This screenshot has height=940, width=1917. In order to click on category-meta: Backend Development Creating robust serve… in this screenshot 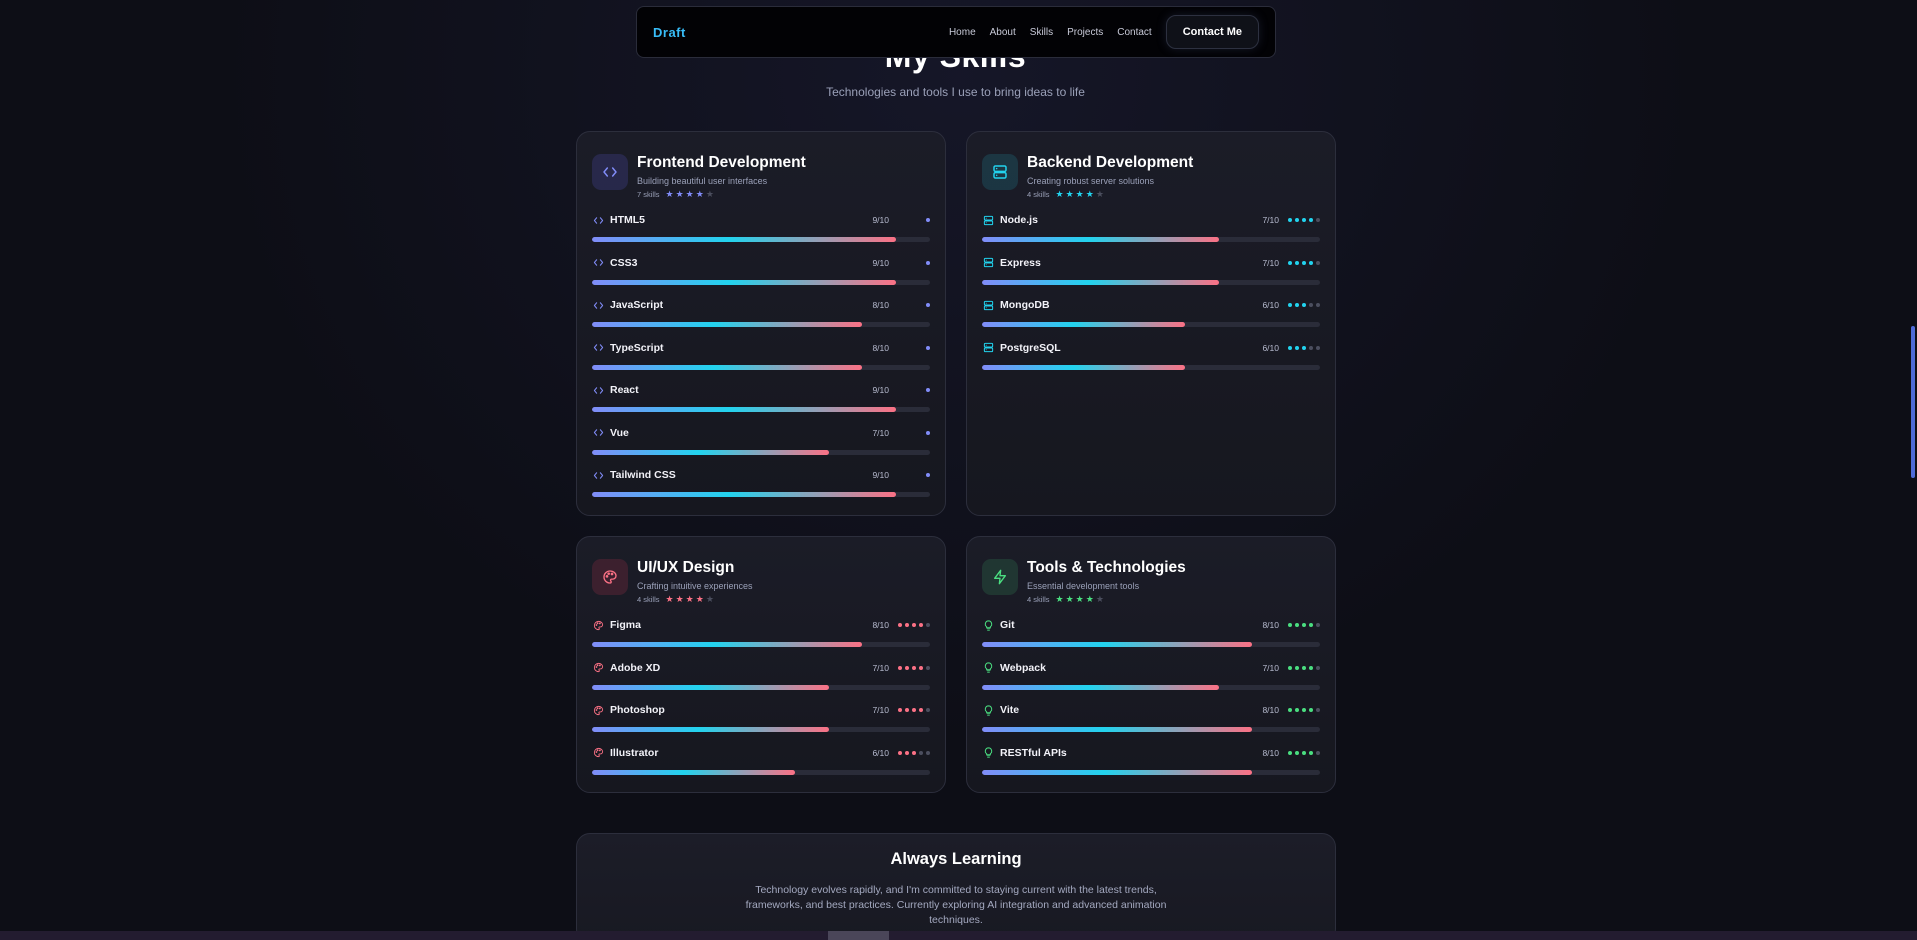, I will do `click(1110, 176)`.